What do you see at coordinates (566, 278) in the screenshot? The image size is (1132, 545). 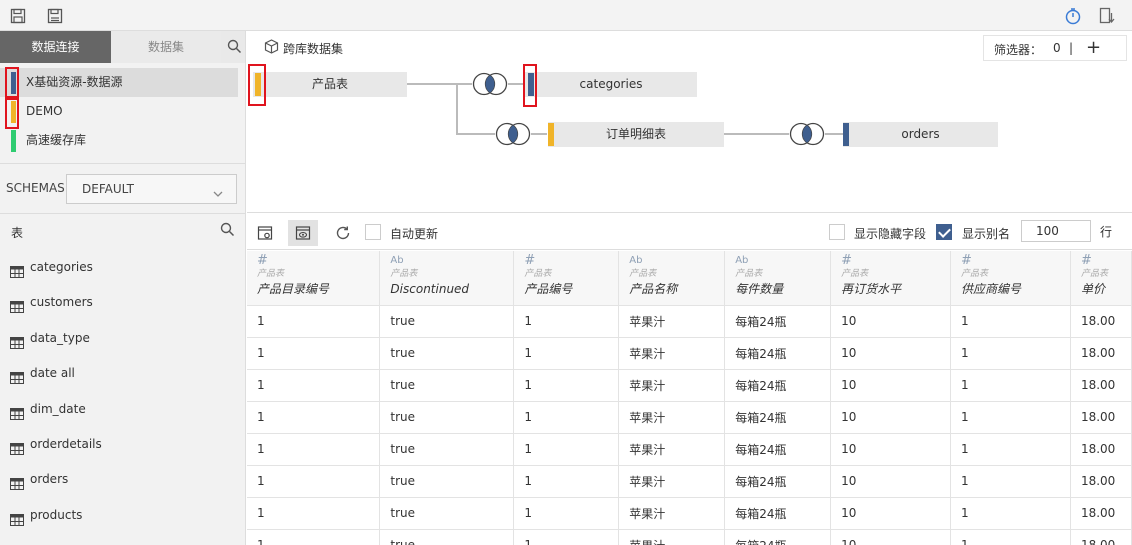 I see `column-header: # 产品表 产品编号` at bounding box center [566, 278].